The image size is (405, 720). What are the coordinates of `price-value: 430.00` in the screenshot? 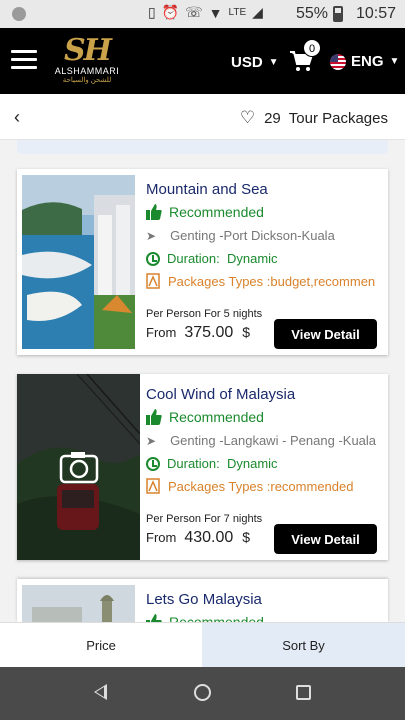 It's located at (209, 537).